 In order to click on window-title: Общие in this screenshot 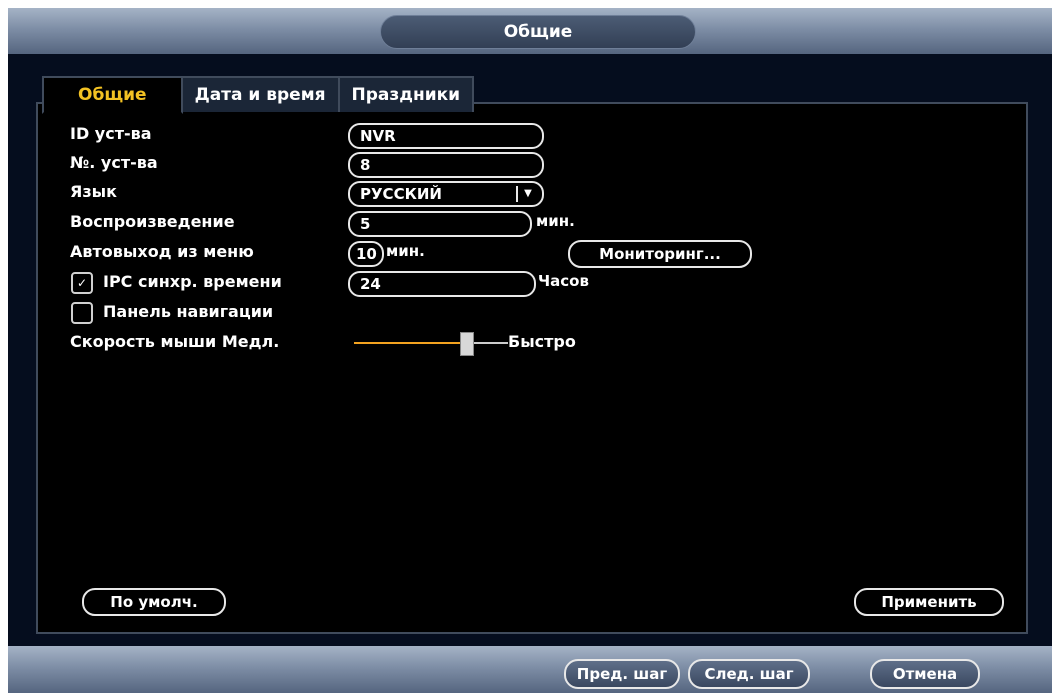, I will do `click(538, 32)`.